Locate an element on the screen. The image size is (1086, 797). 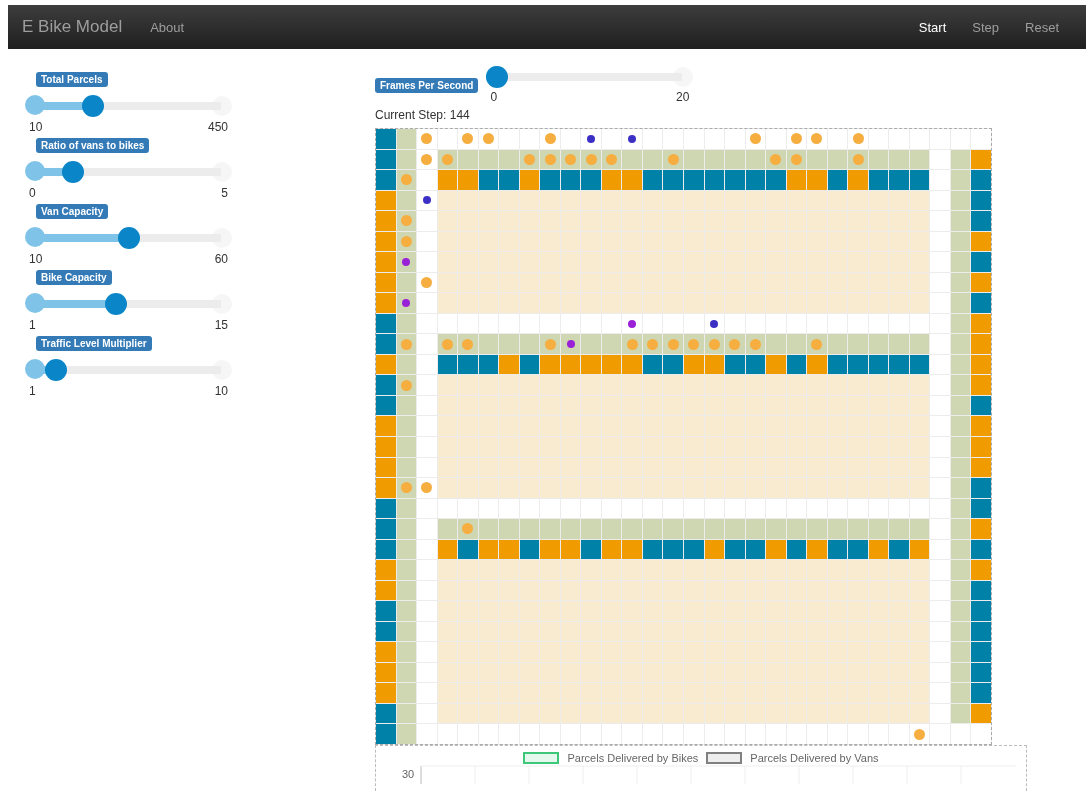
nav-button: Step is located at coordinates (986, 27).